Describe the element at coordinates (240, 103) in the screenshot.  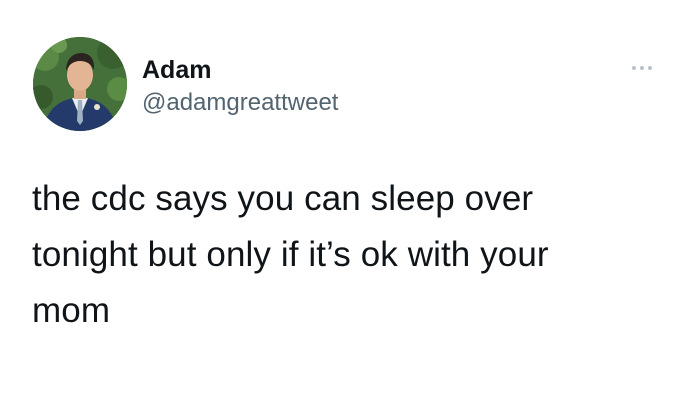
I see `author-handle: @adamgreattweet` at that location.